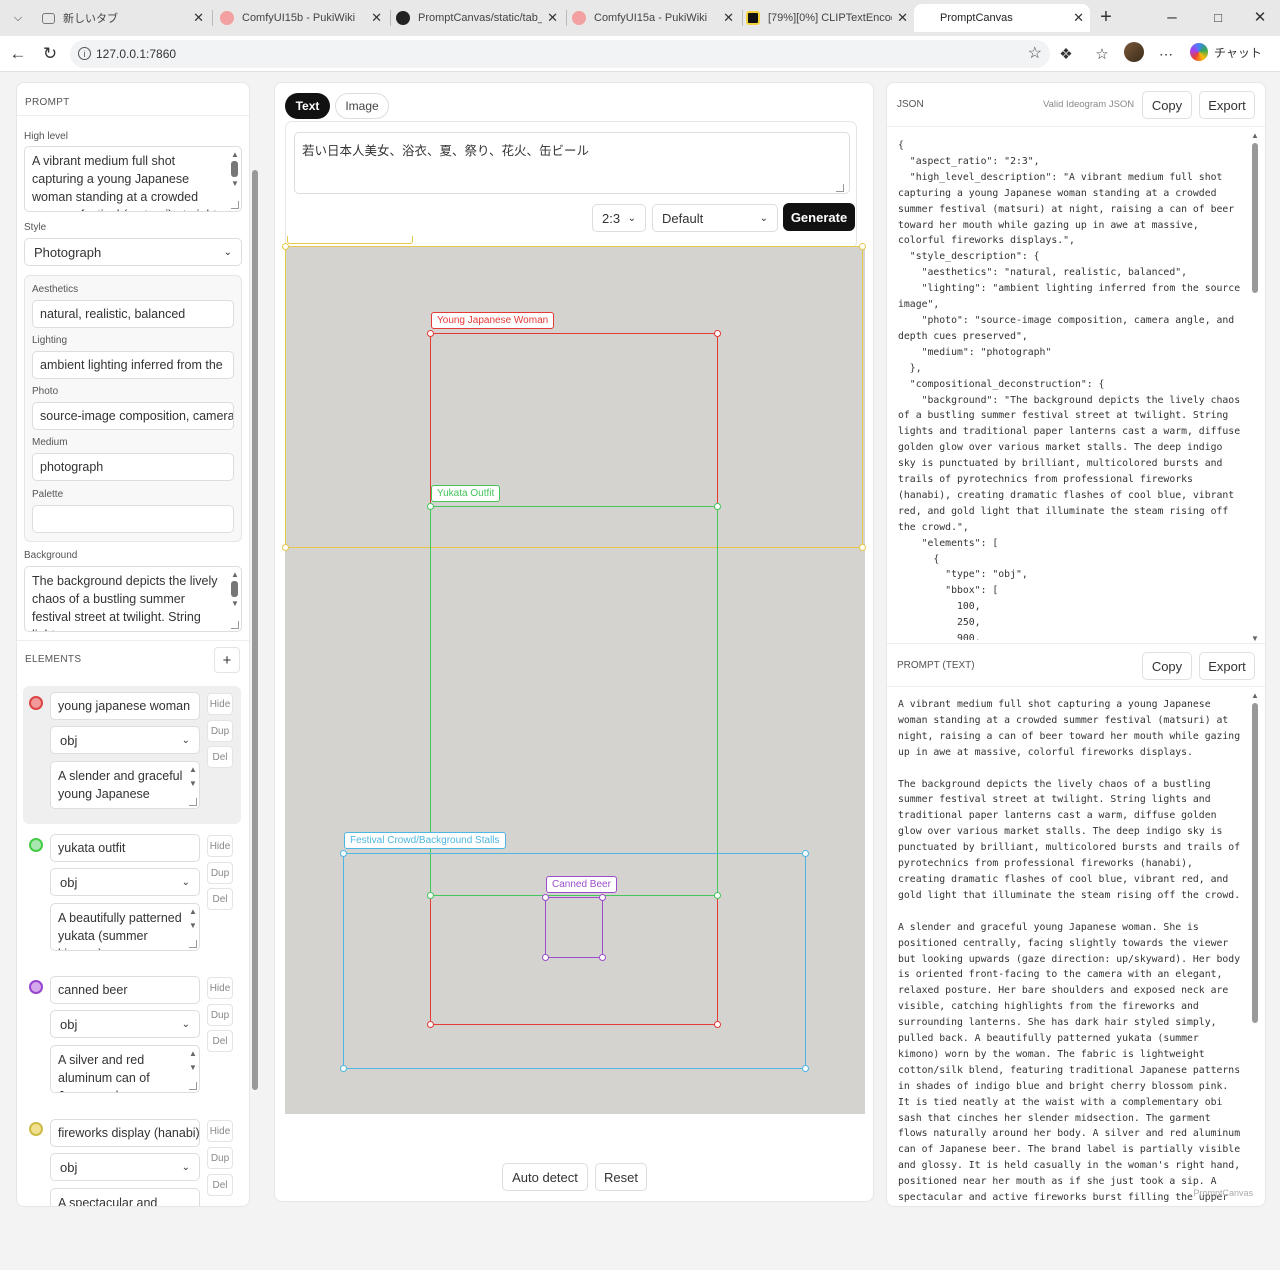 The image size is (1280, 1270). I want to click on generate-button: Generate, so click(819, 217).